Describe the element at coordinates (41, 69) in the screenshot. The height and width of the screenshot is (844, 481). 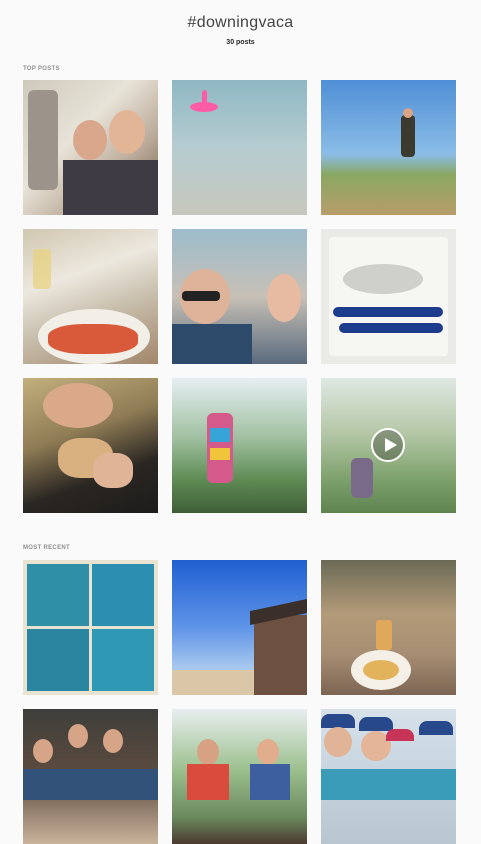
I see `top-posts-label: TOP POSTS` at that location.